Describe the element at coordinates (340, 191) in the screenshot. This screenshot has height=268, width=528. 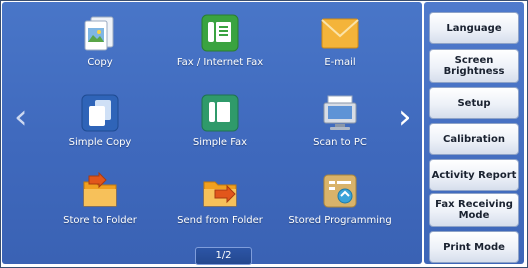
I see `stored-programming-icon` at that location.